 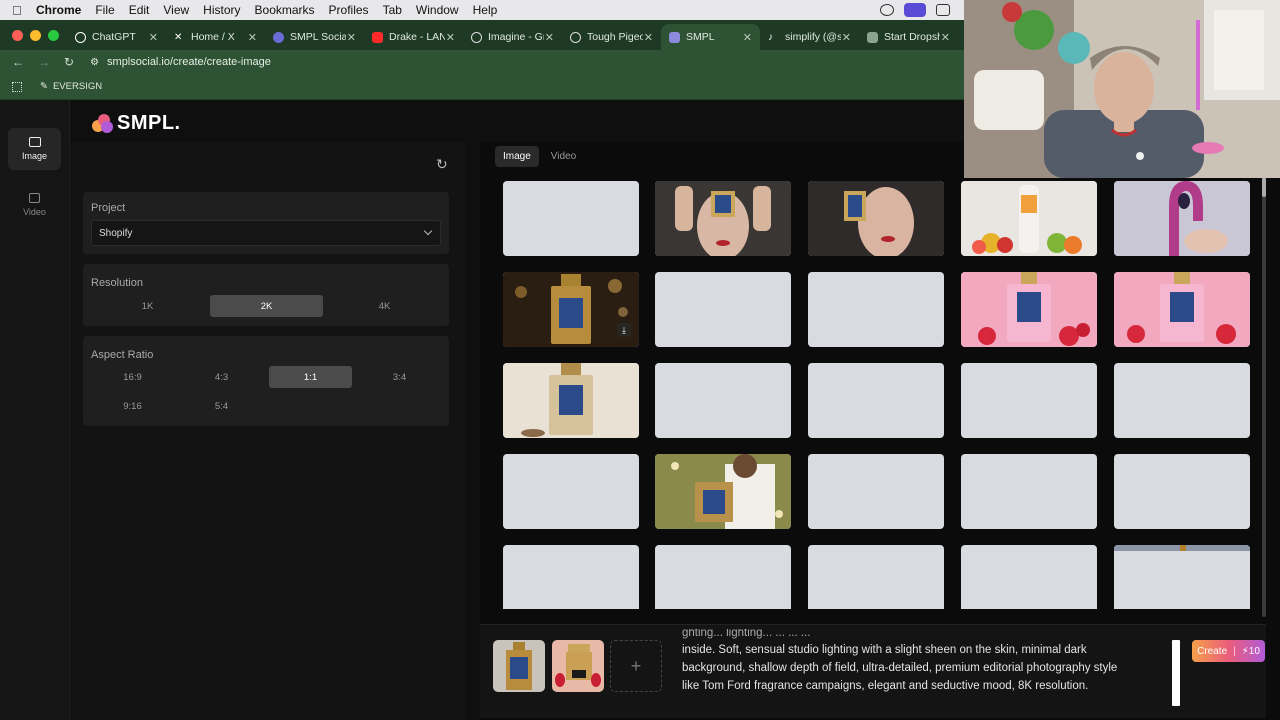 What do you see at coordinates (809, 37) in the screenshot?
I see `tab-tiktok: ♪ simplify (@si ✕` at bounding box center [809, 37].